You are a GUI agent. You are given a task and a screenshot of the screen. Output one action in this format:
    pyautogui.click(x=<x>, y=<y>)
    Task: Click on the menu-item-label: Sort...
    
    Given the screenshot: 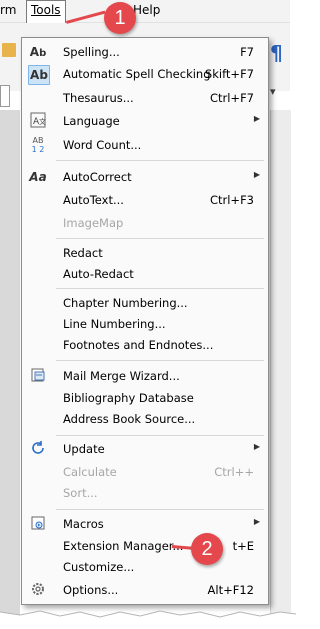 What is the action you would take?
    pyautogui.click(x=80, y=493)
    